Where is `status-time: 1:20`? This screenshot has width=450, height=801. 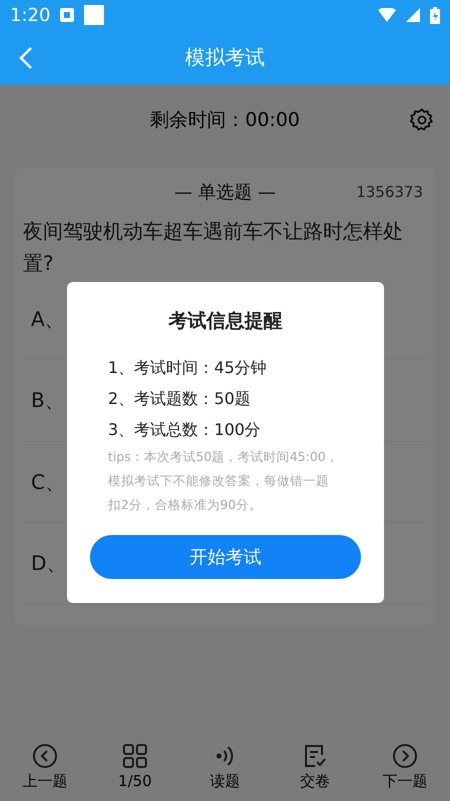 status-time: 1:20 is located at coordinates (30, 15).